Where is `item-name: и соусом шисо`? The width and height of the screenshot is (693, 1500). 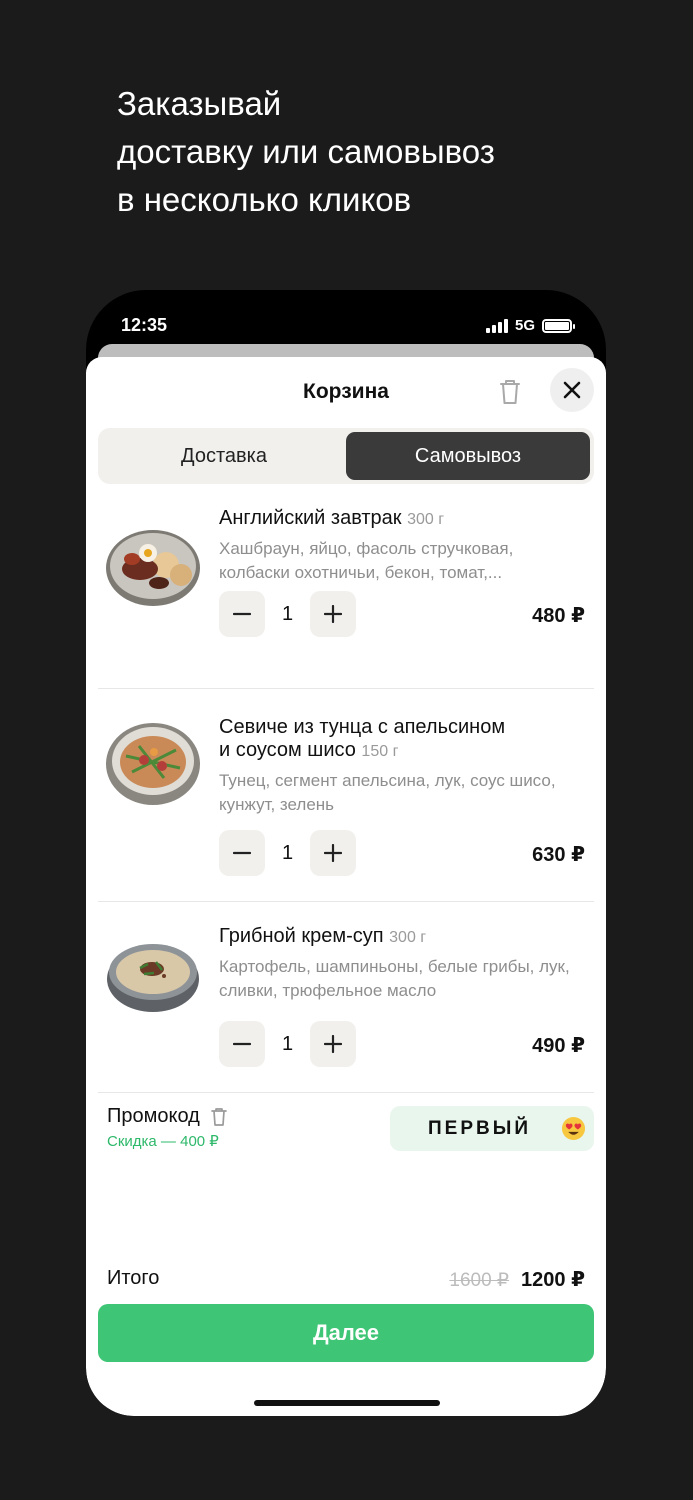
item-name: и соусом шисо is located at coordinates (287, 750).